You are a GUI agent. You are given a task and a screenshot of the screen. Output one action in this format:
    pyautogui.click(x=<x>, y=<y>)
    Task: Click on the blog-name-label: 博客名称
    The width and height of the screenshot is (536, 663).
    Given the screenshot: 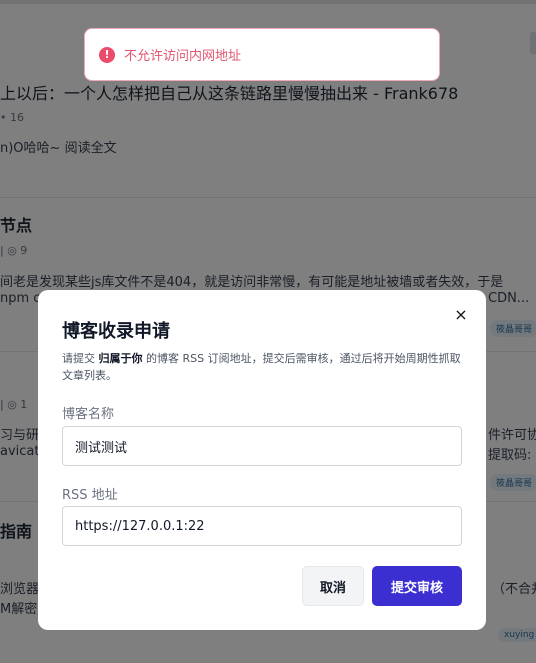 What is the action you would take?
    pyautogui.click(x=88, y=414)
    